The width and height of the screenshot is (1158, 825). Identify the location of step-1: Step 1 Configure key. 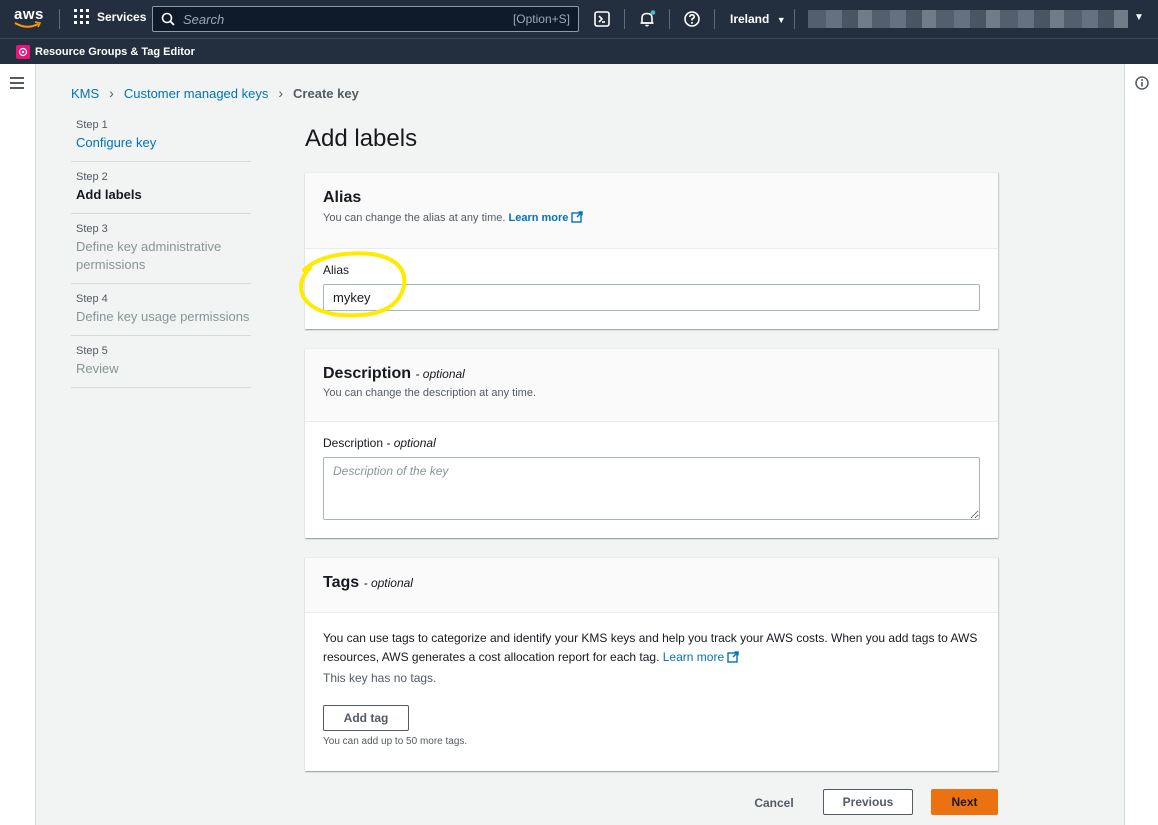
(161, 136).